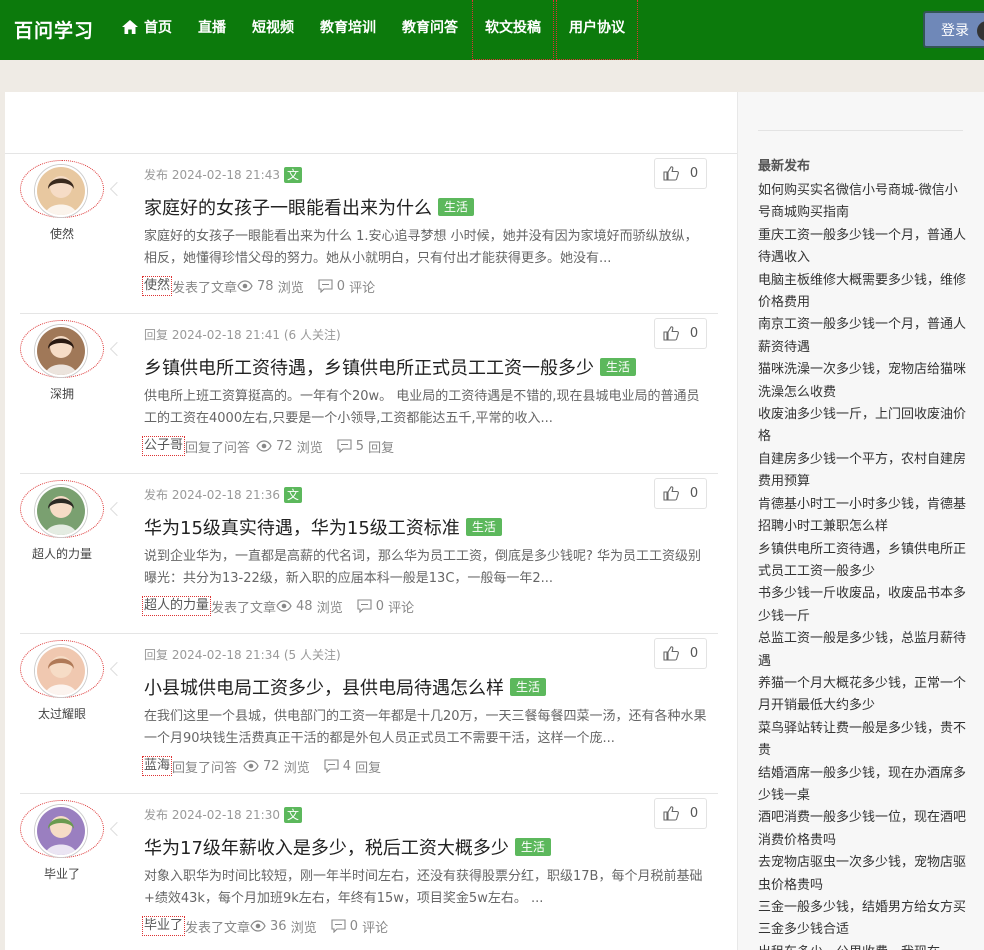 Image resolution: width=984 pixels, height=950 pixels. What do you see at coordinates (863, 516) in the screenshot?
I see `sidebar-post-link: 肯德基小时工一小时多少钱，肯德基招聘小时工兼职怎么样` at bounding box center [863, 516].